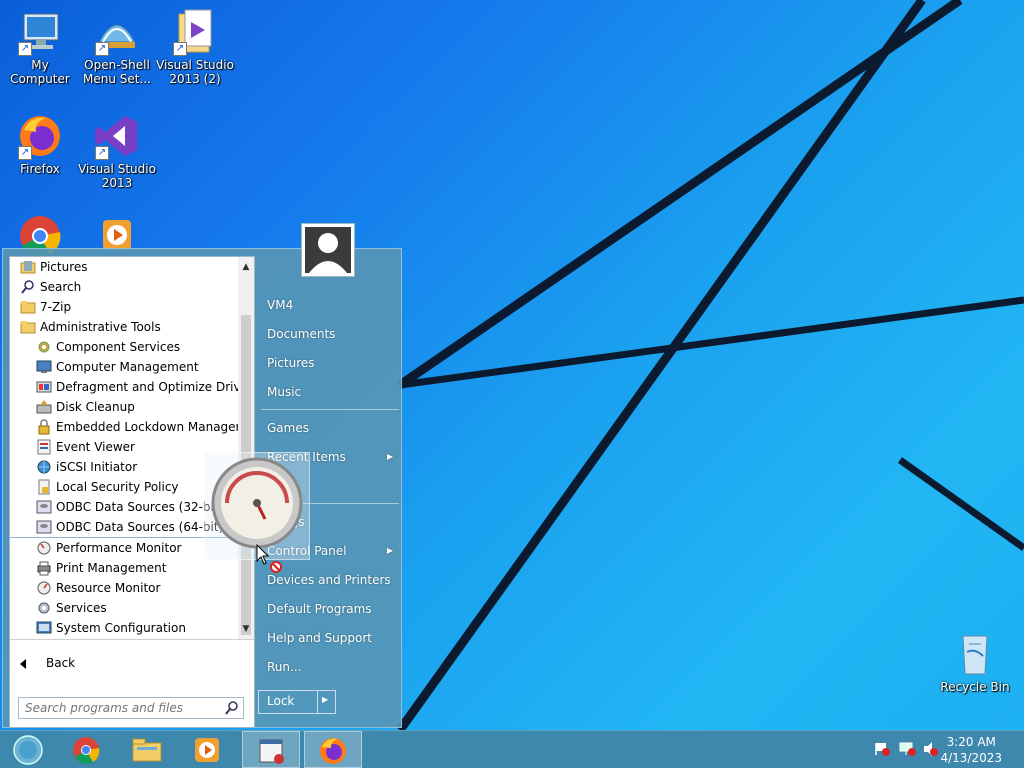 The width and height of the screenshot is (1024, 768). Describe the element at coordinates (195, 72) in the screenshot. I see `icon-label: Visual Studio 2013 (2)` at that location.